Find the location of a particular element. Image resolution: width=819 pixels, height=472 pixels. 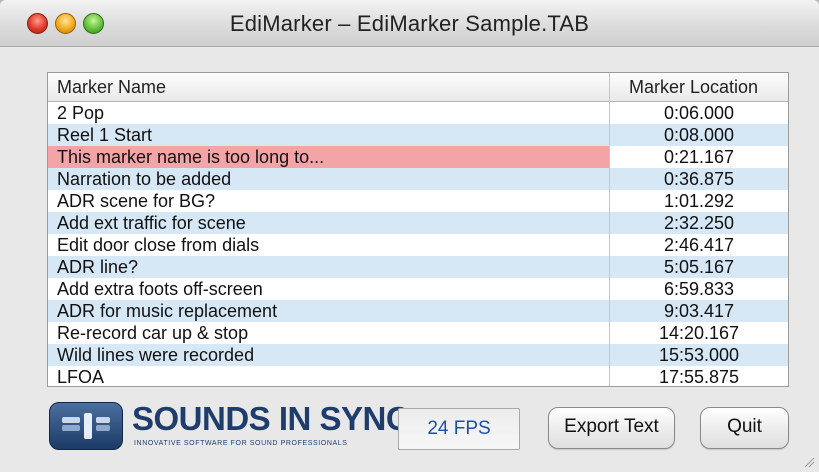

marker-location-cell: 9:03.417 is located at coordinates (699, 311).